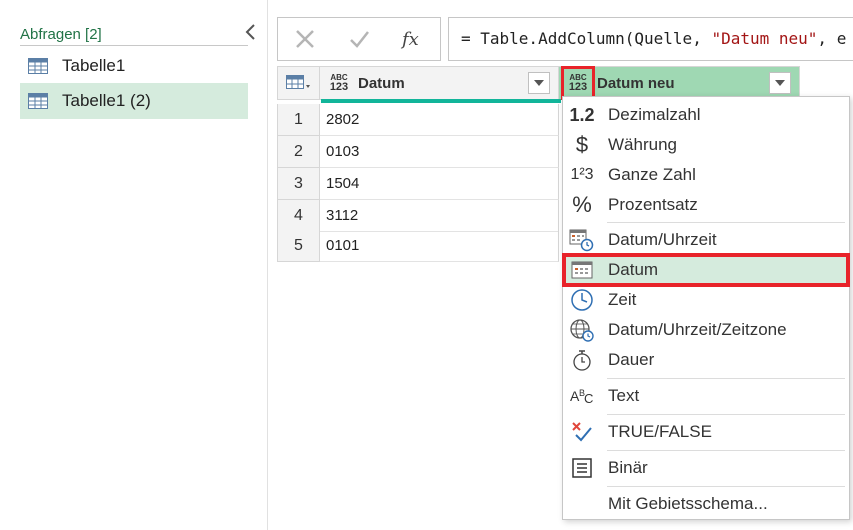 Image resolution: width=853 pixels, height=530 pixels. What do you see at coordinates (441, 101) in the screenshot?
I see `column-quality-bar` at bounding box center [441, 101].